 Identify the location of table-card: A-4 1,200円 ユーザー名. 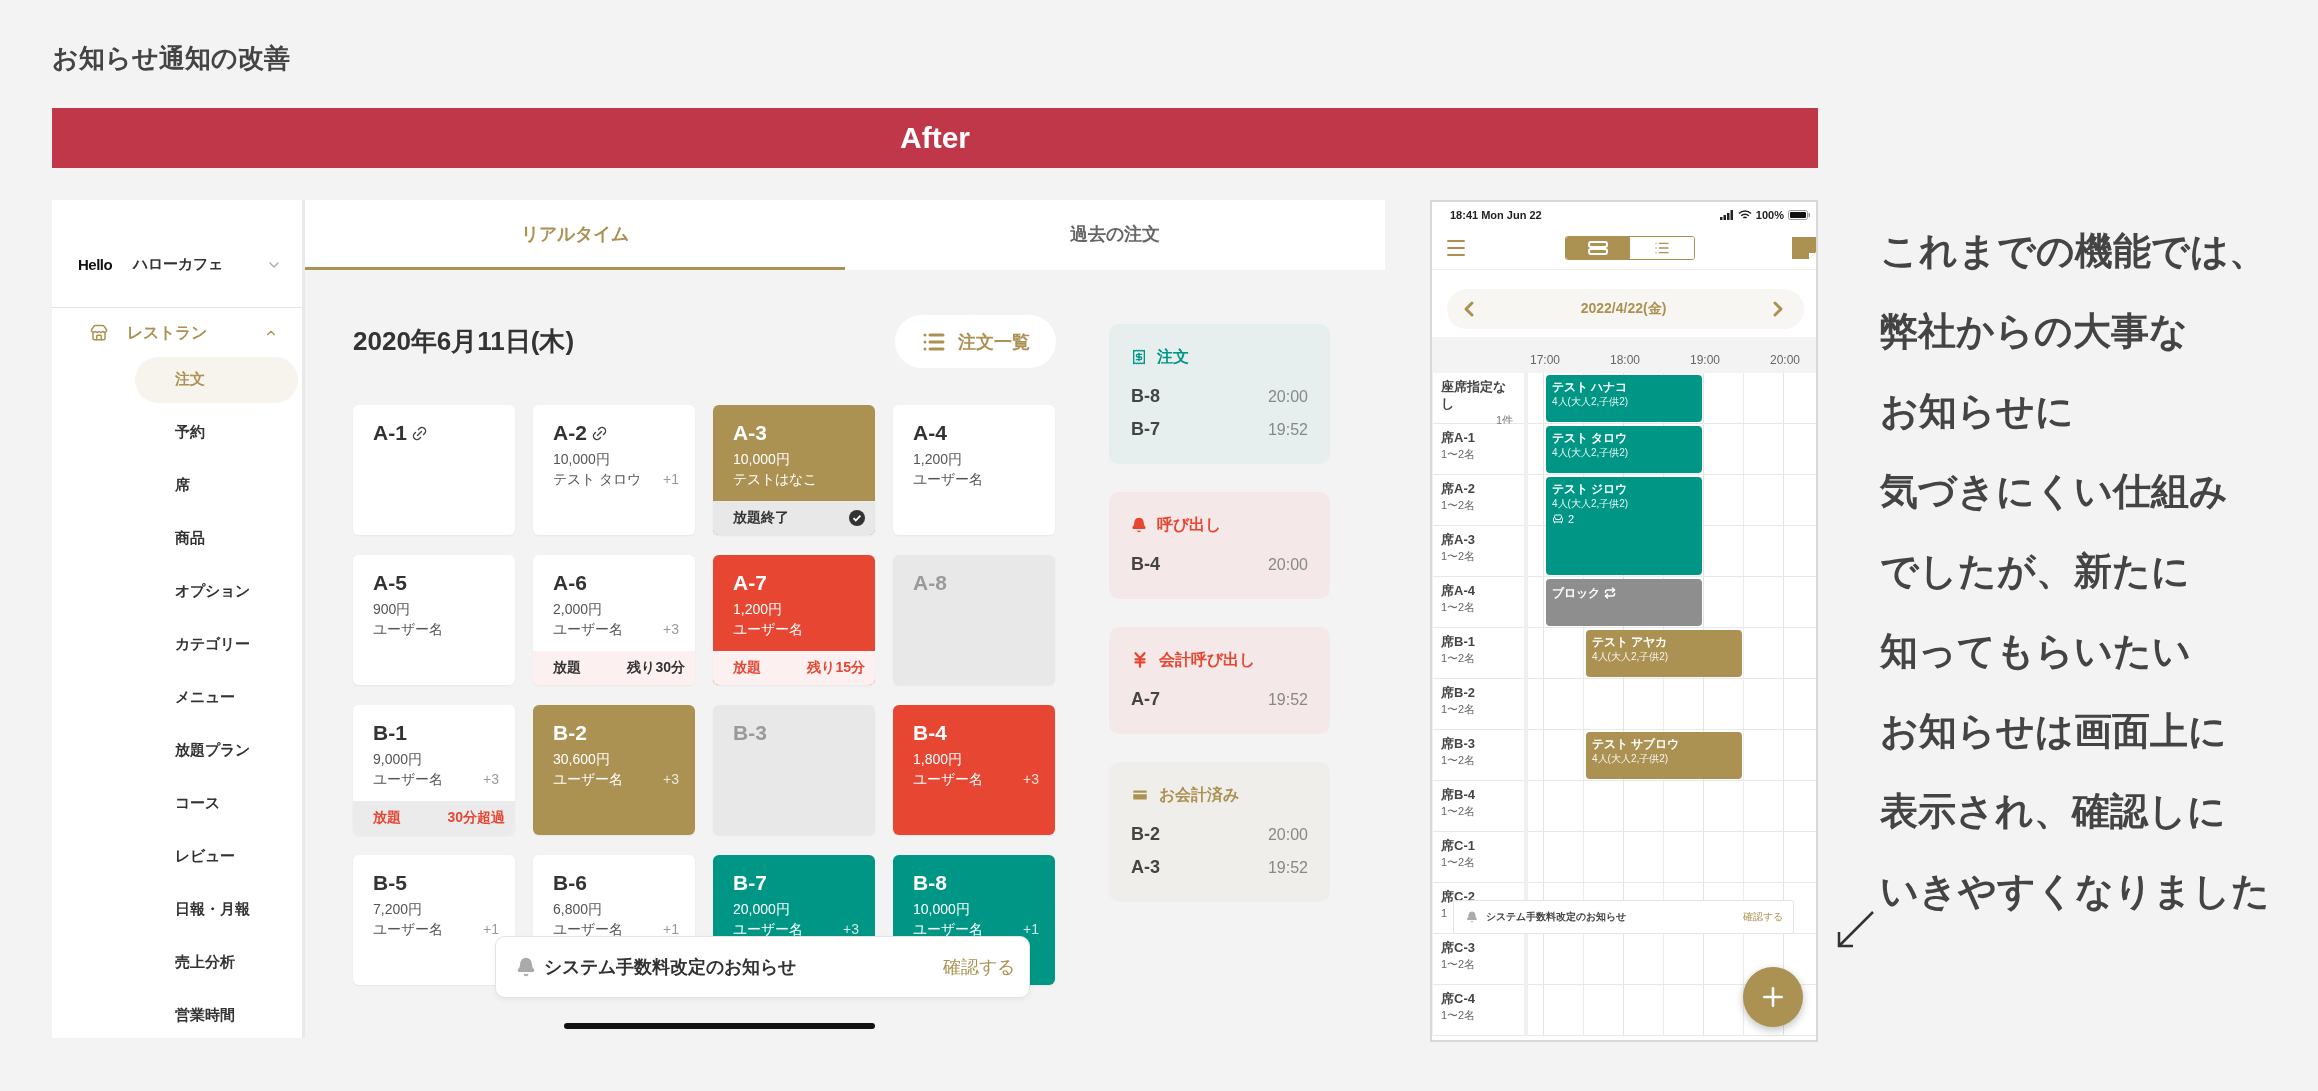
(974, 470).